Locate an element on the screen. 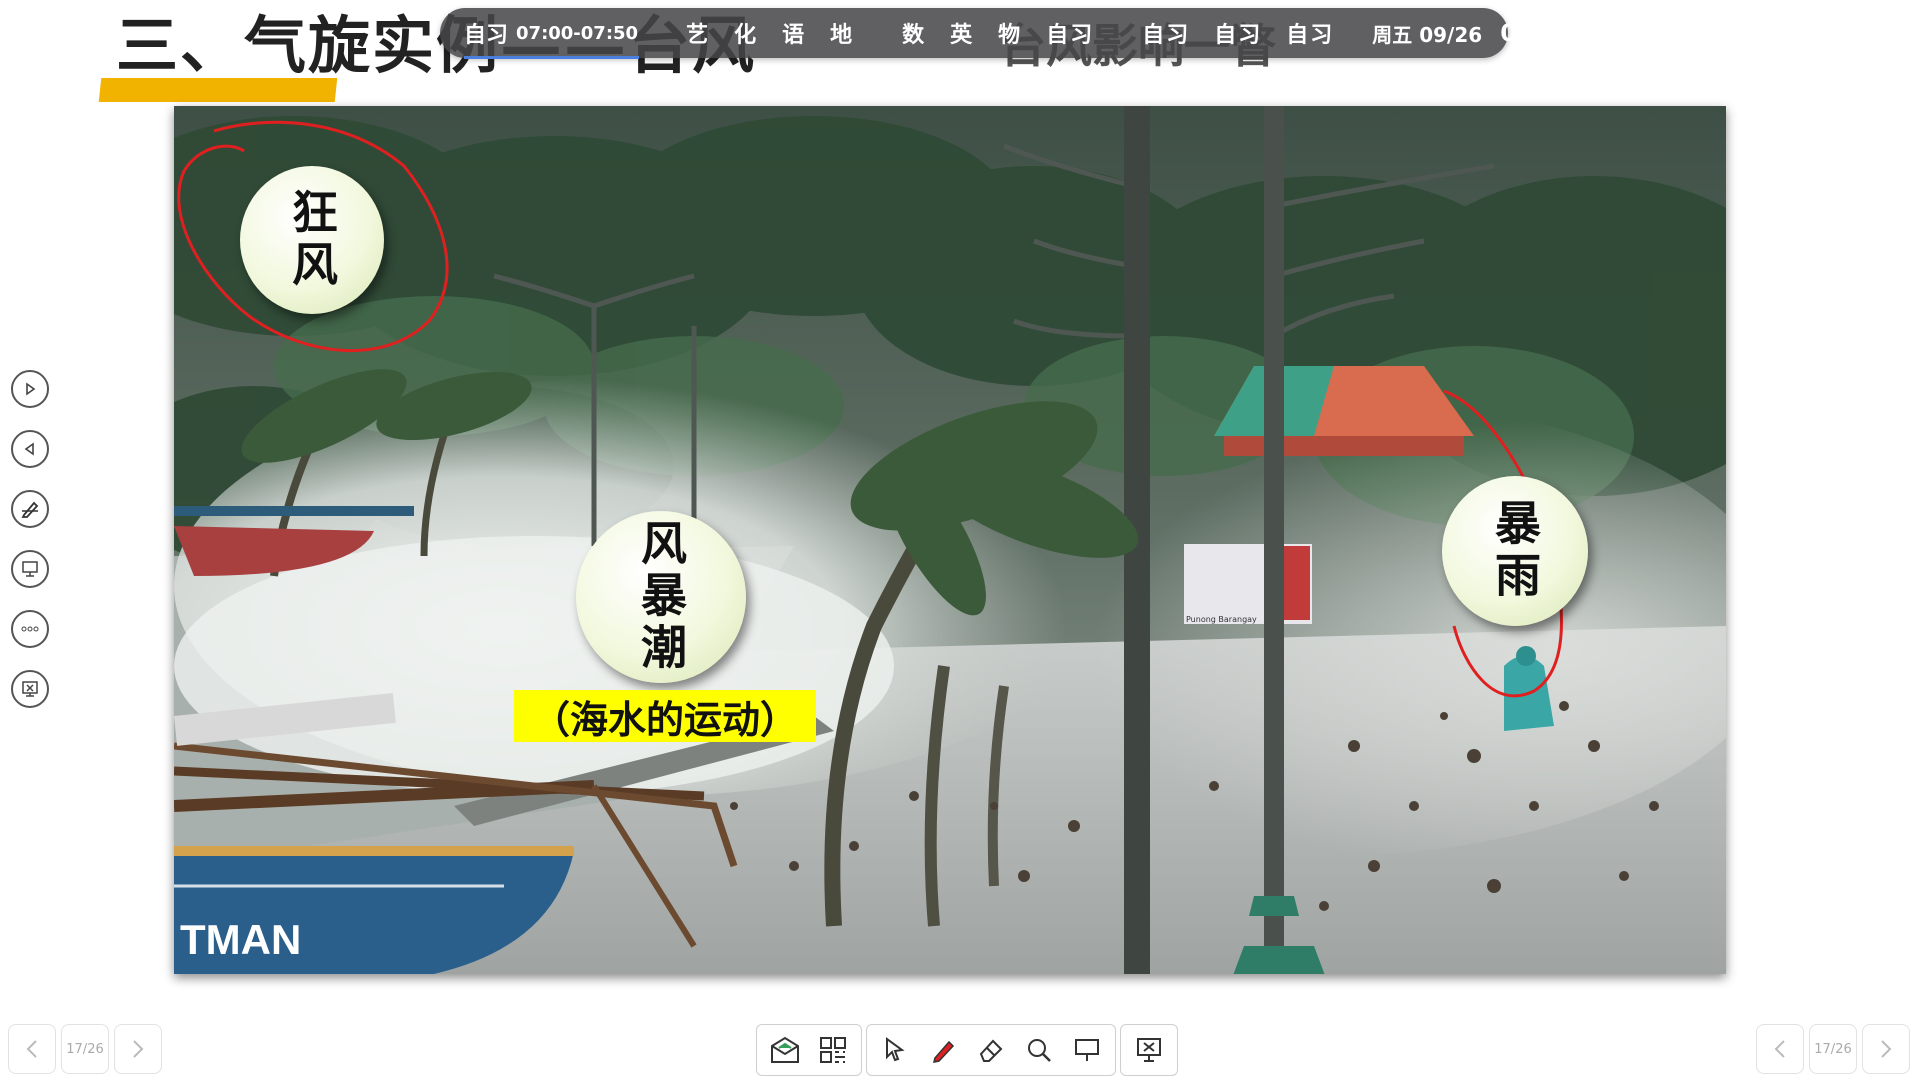 Image resolution: width=1920 pixels, height=1080 pixels. eraser-button is located at coordinates (991, 1050).